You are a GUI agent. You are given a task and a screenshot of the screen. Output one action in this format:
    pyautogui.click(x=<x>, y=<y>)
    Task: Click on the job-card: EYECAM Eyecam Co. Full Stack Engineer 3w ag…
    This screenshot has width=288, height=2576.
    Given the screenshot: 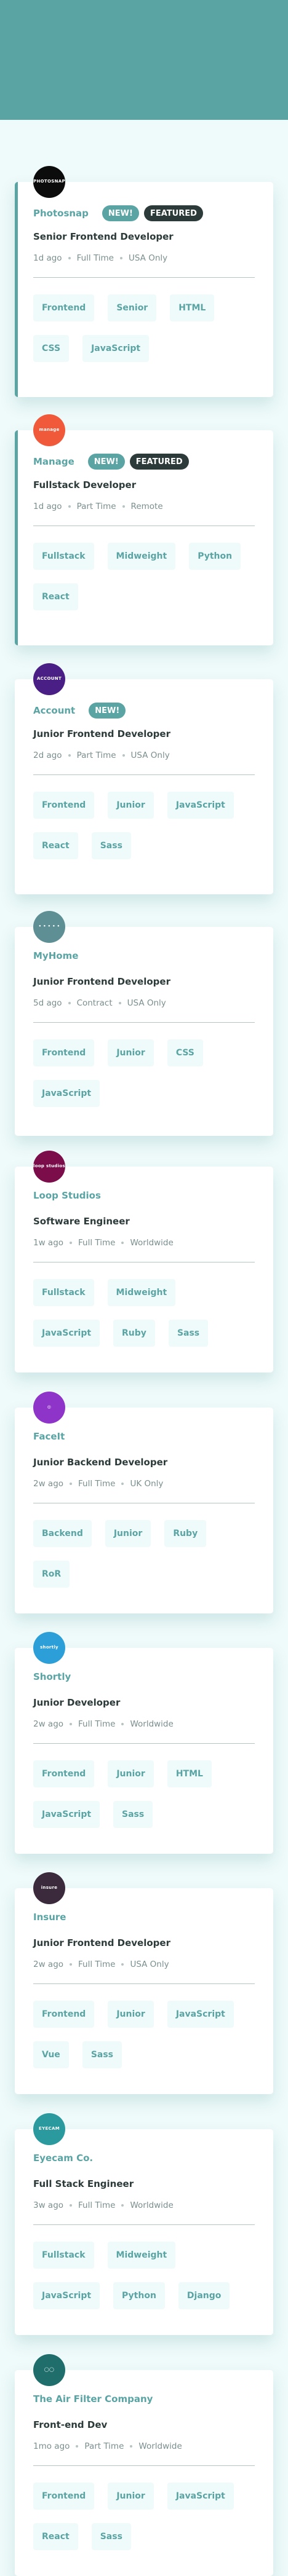 What is the action you would take?
    pyautogui.click(x=144, y=2224)
    